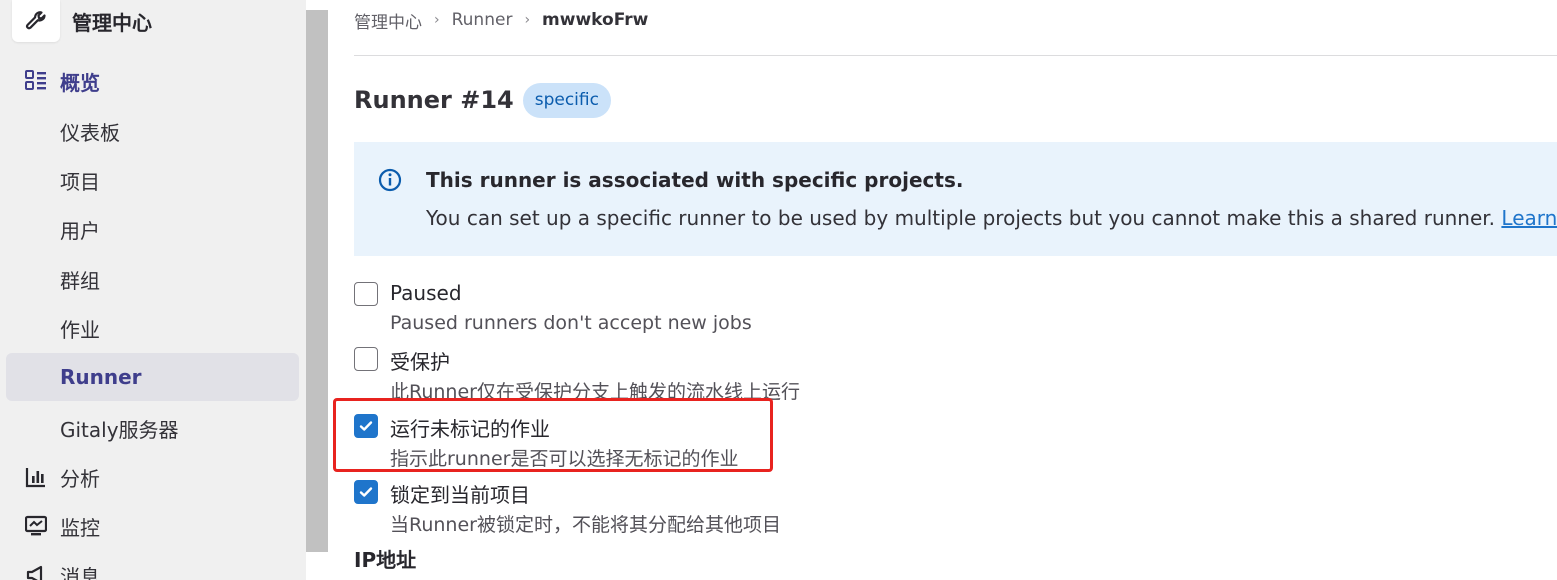  What do you see at coordinates (366, 359) in the screenshot?
I see `protected-checkbox` at bounding box center [366, 359].